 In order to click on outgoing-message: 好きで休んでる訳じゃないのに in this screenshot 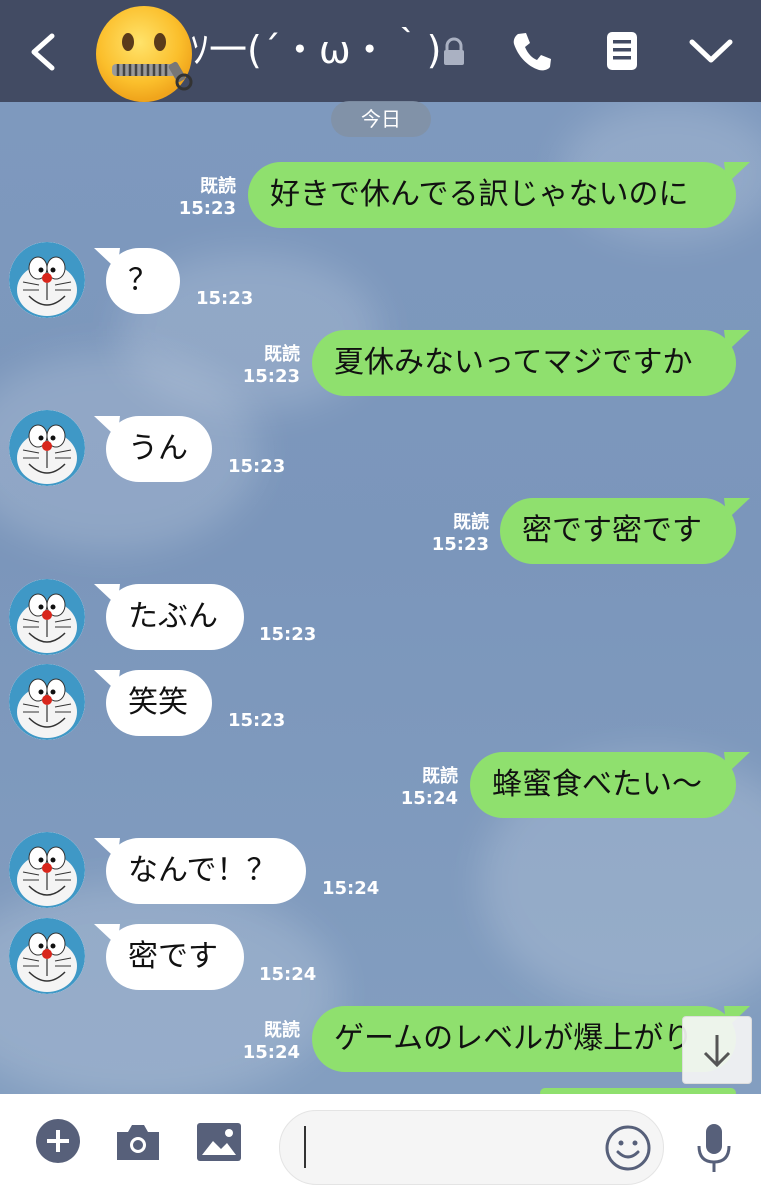, I will do `click(492, 195)`.